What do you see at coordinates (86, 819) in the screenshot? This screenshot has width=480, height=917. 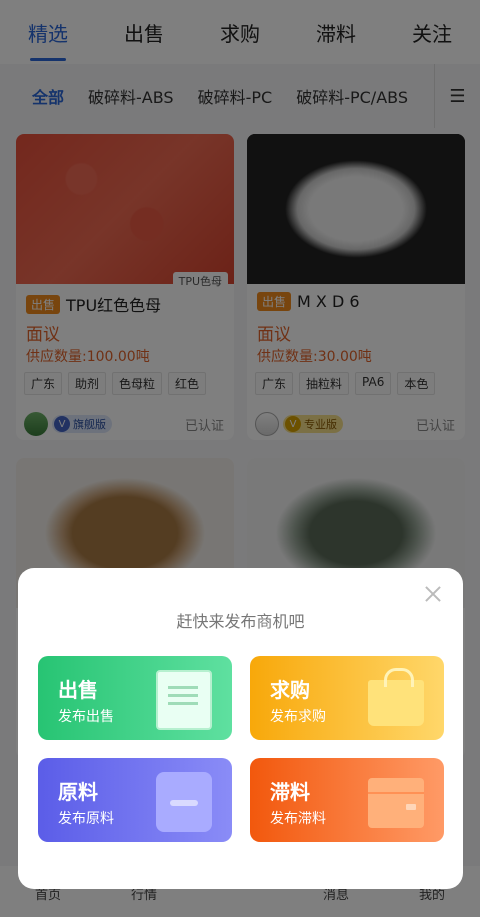 I see `publish-raw-sublabel: 发布原料` at bounding box center [86, 819].